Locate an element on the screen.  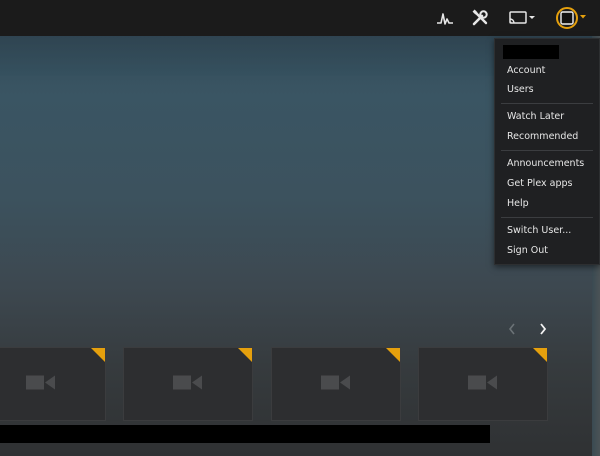
carousel-next-button is located at coordinates (543, 329).